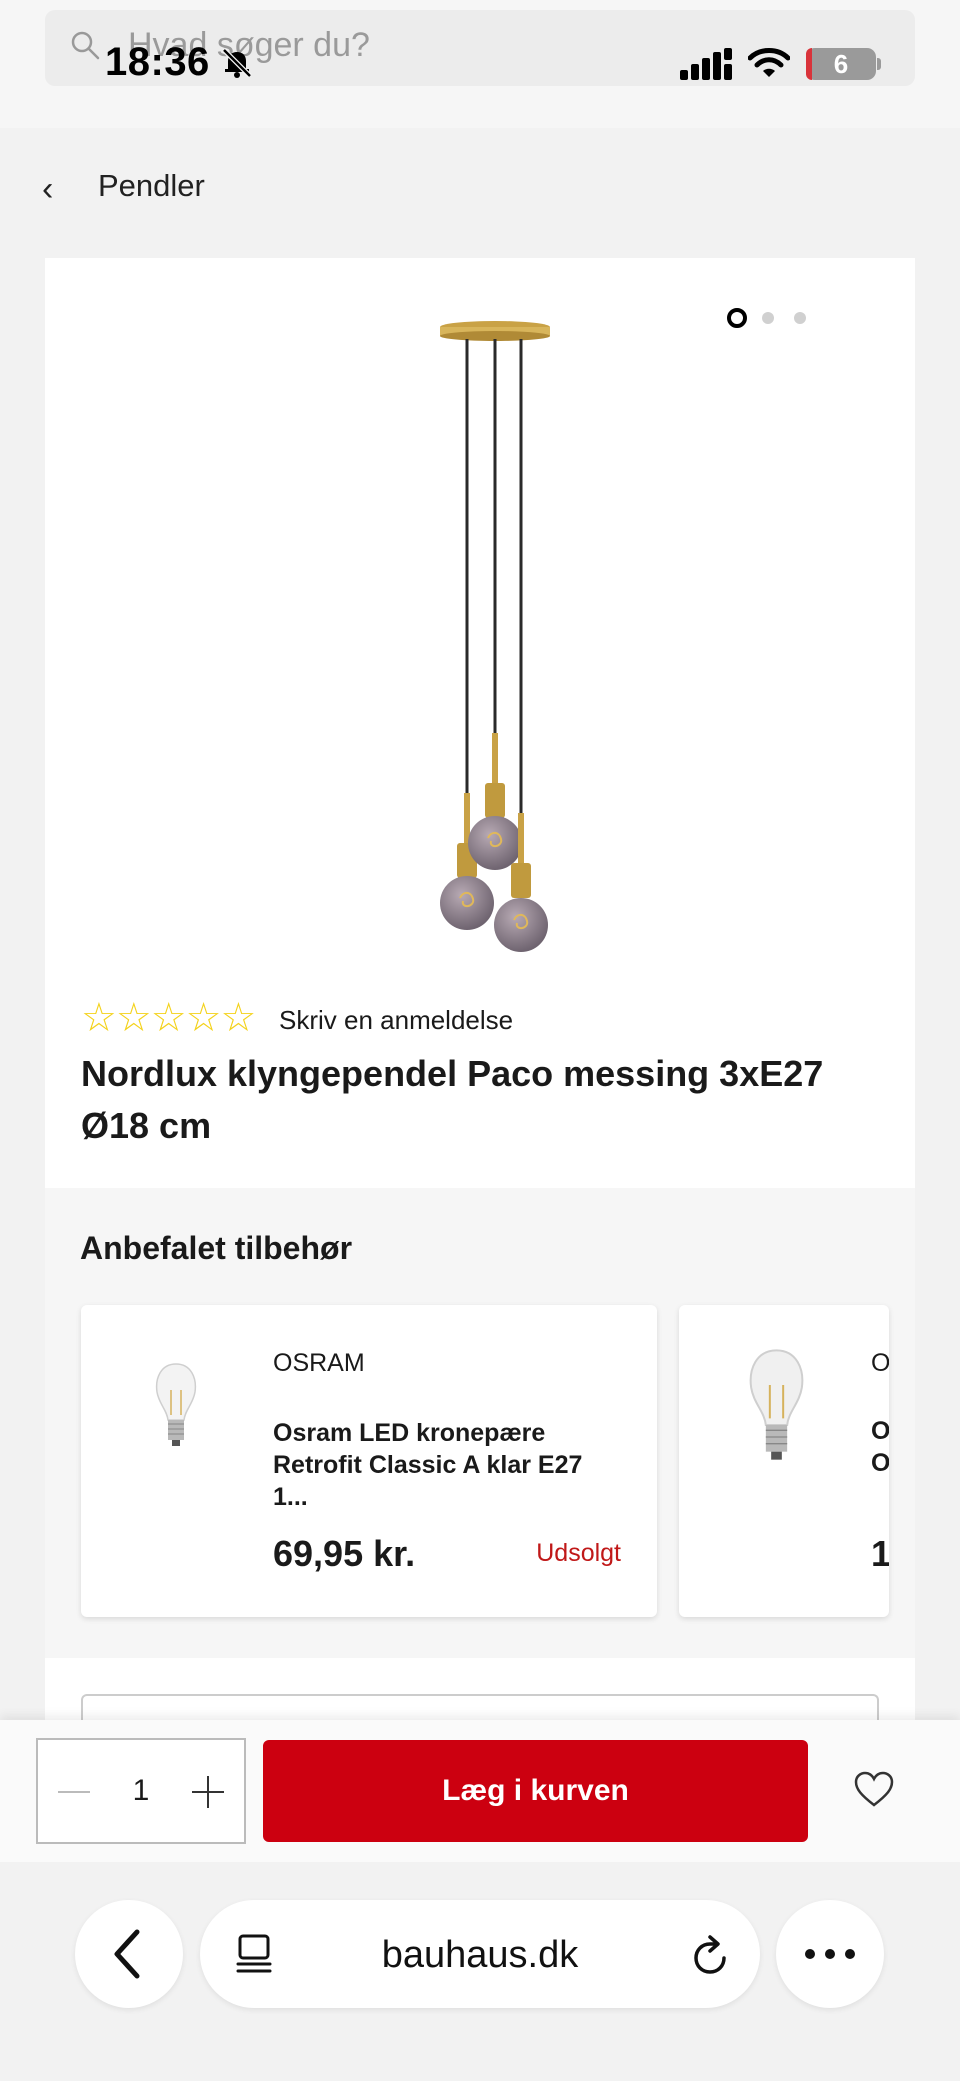 The image size is (960, 2081). What do you see at coordinates (237, 63) in the screenshot?
I see `bell-muted-icon` at bounding box center [237, 63].